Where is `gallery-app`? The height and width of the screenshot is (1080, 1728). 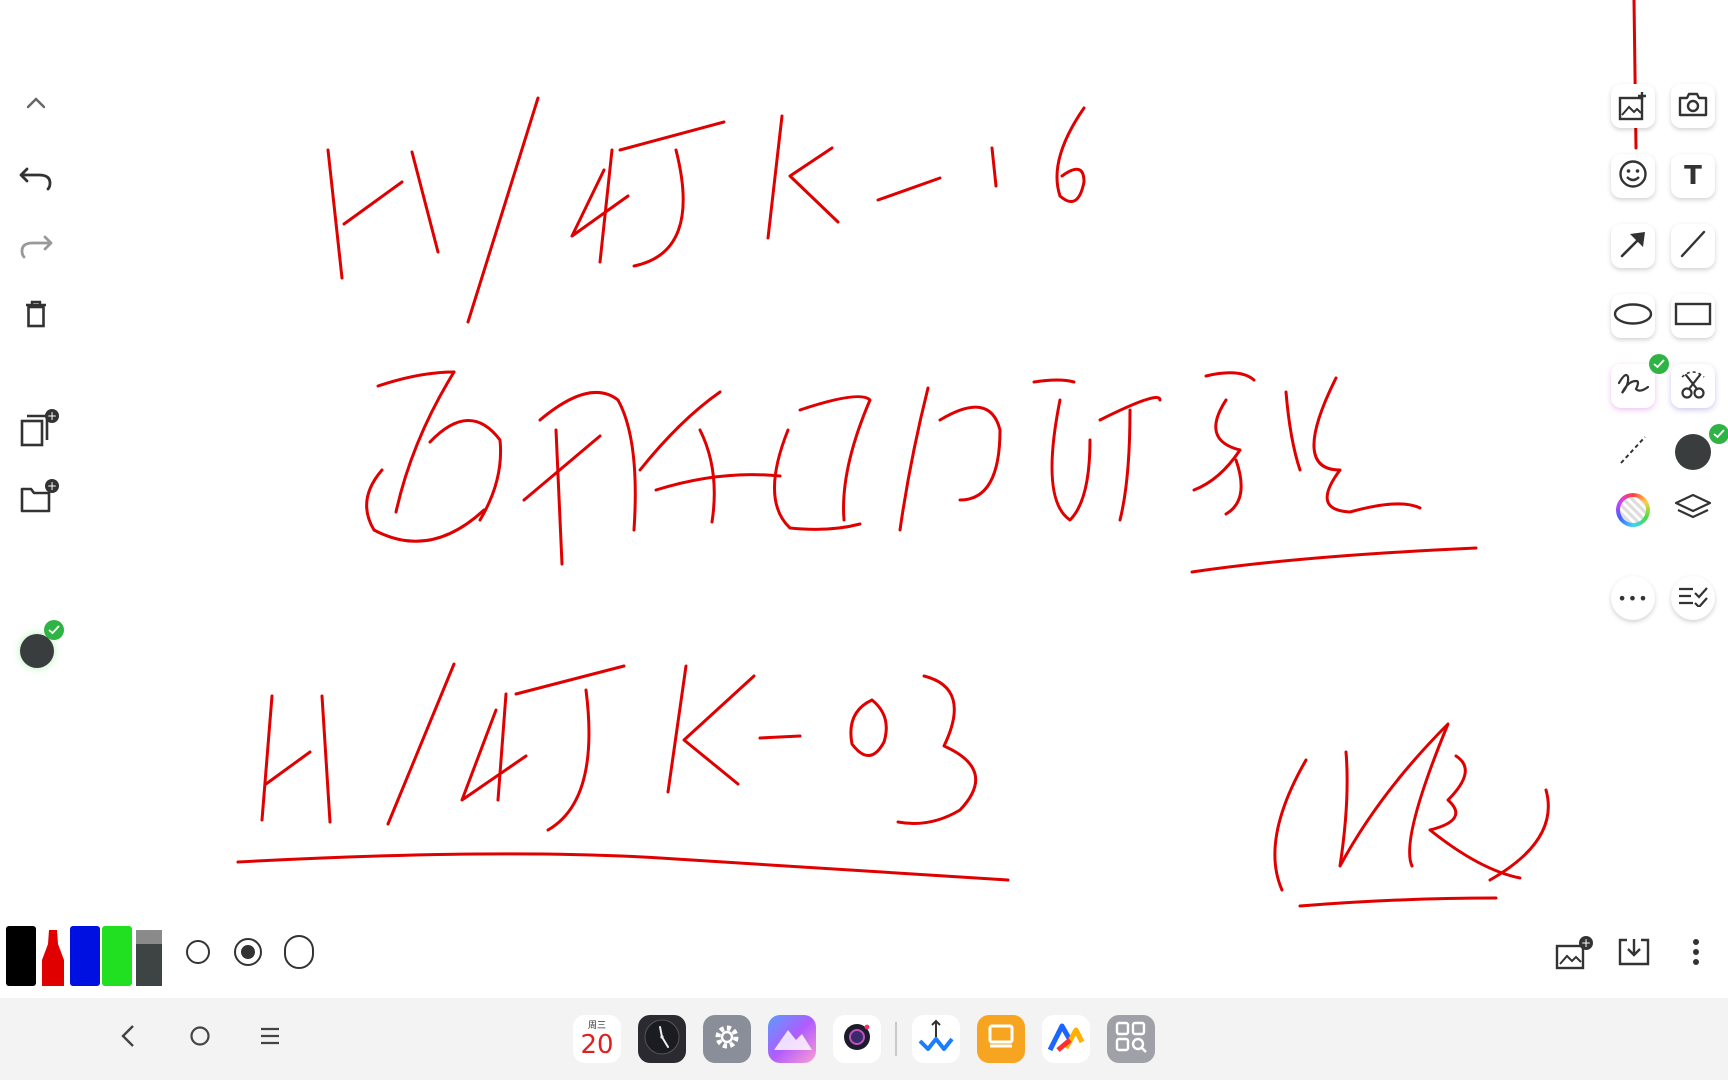 gallery-app is located at coordinates (792, 1039).